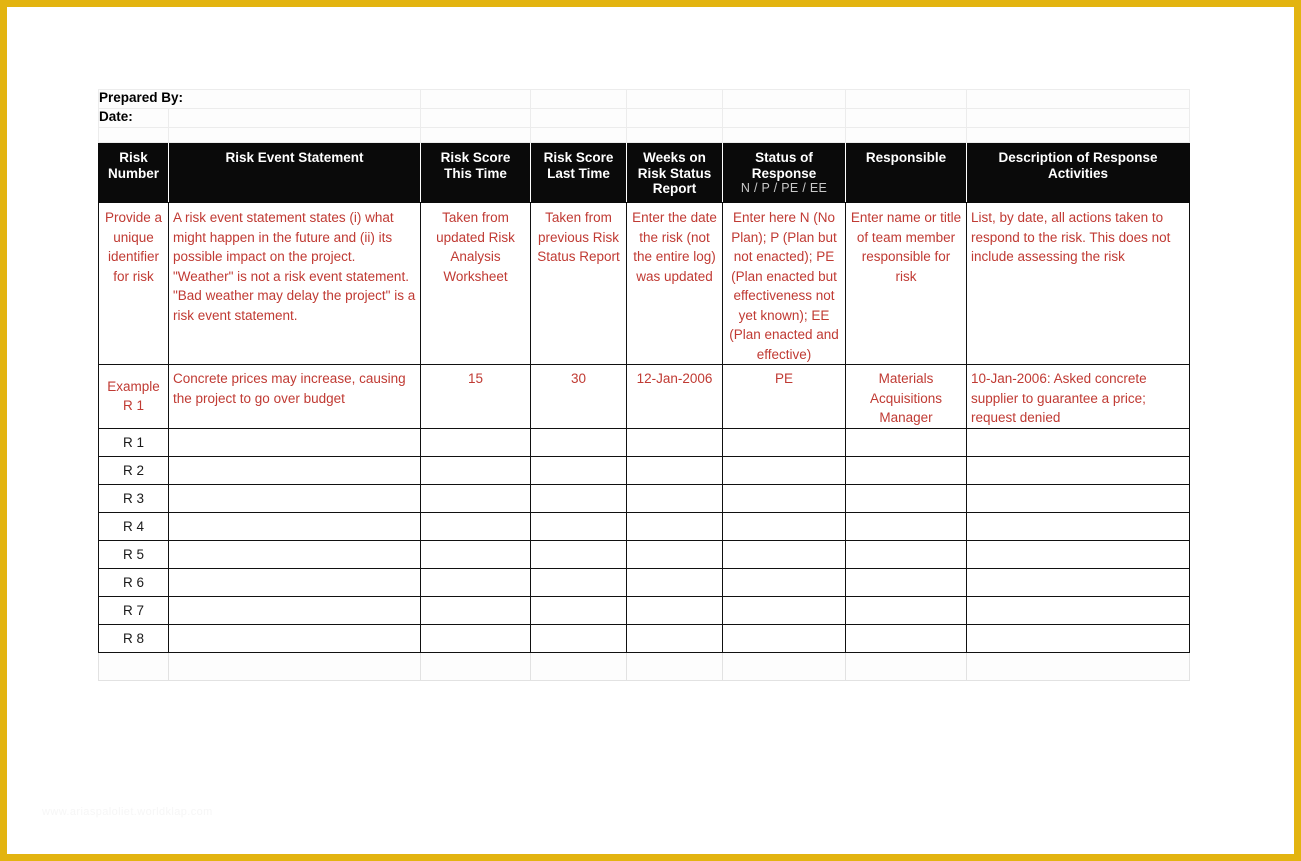 The width and height of the screenshot is (1301, 861). What do you see at coordinates (294, 157) in the screenshot?
I see `col-header-risk-event-statement-line1: Risk Event Statement` at bounding box center [294, 157].